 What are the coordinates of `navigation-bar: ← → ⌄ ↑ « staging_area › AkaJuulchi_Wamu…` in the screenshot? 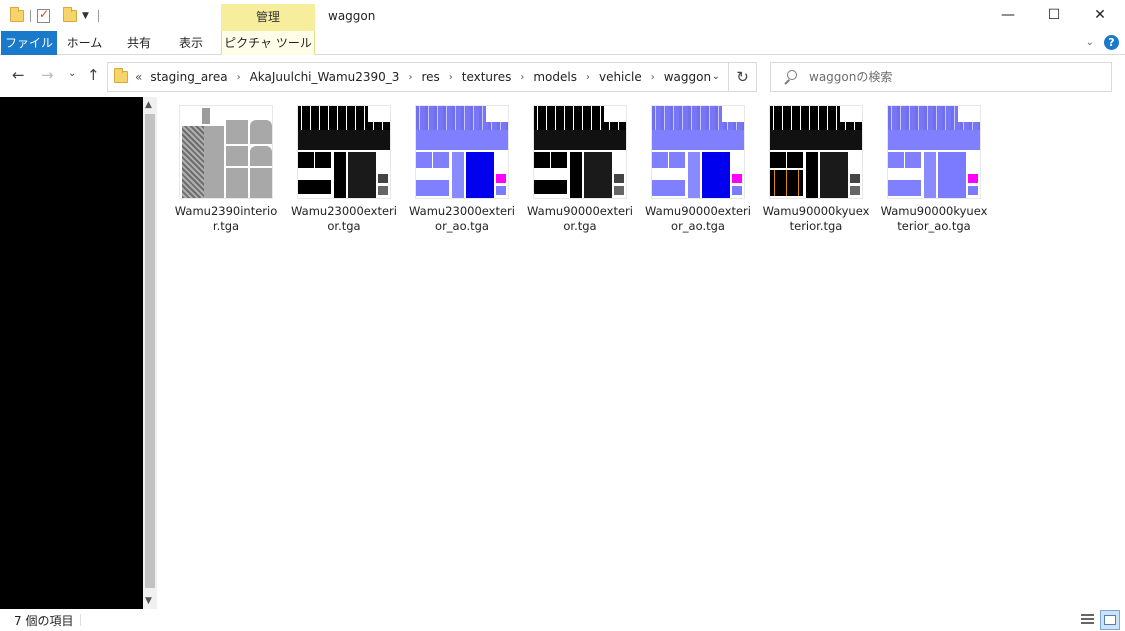 It's located at (562, 76).